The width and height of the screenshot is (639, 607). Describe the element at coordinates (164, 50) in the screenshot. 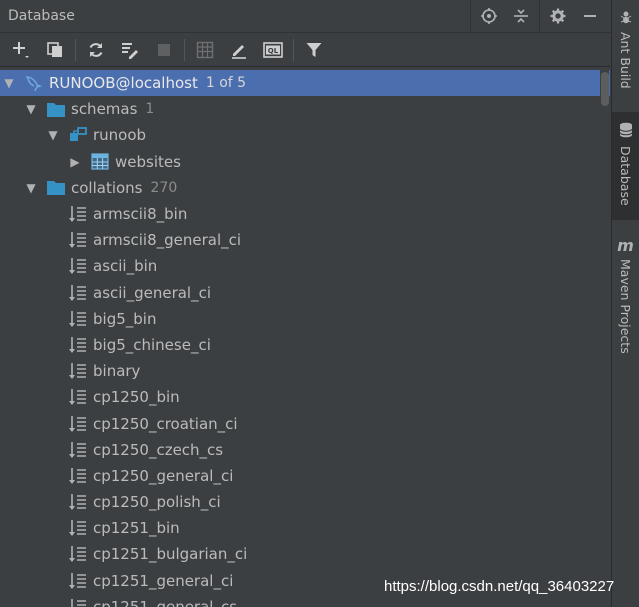

I see `stop-icon` at that location.